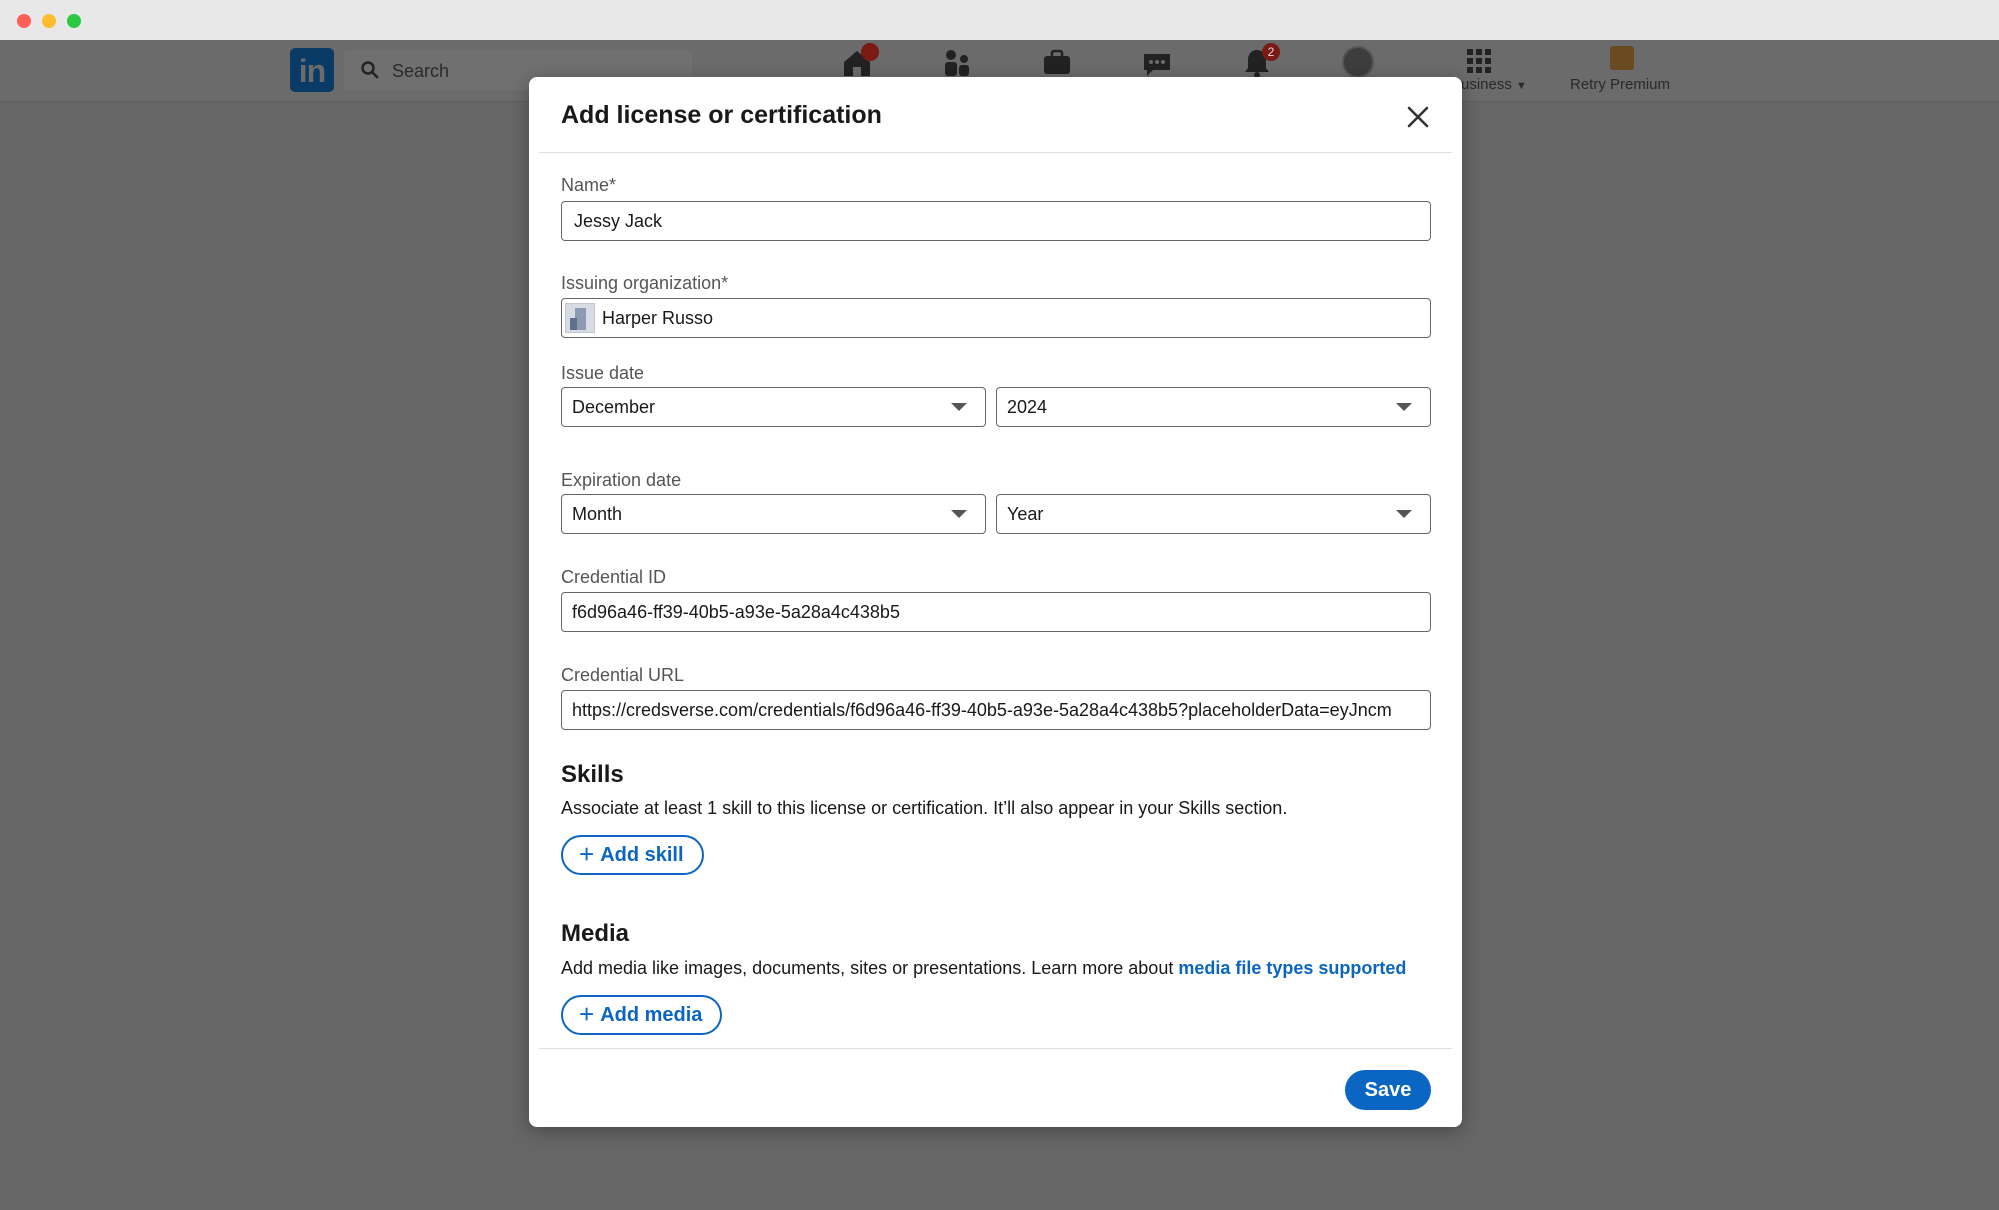 This screenshot has width=1999, height=1210. I want to click on issuing-organization-input: Harper Russo, so click(996, 318).